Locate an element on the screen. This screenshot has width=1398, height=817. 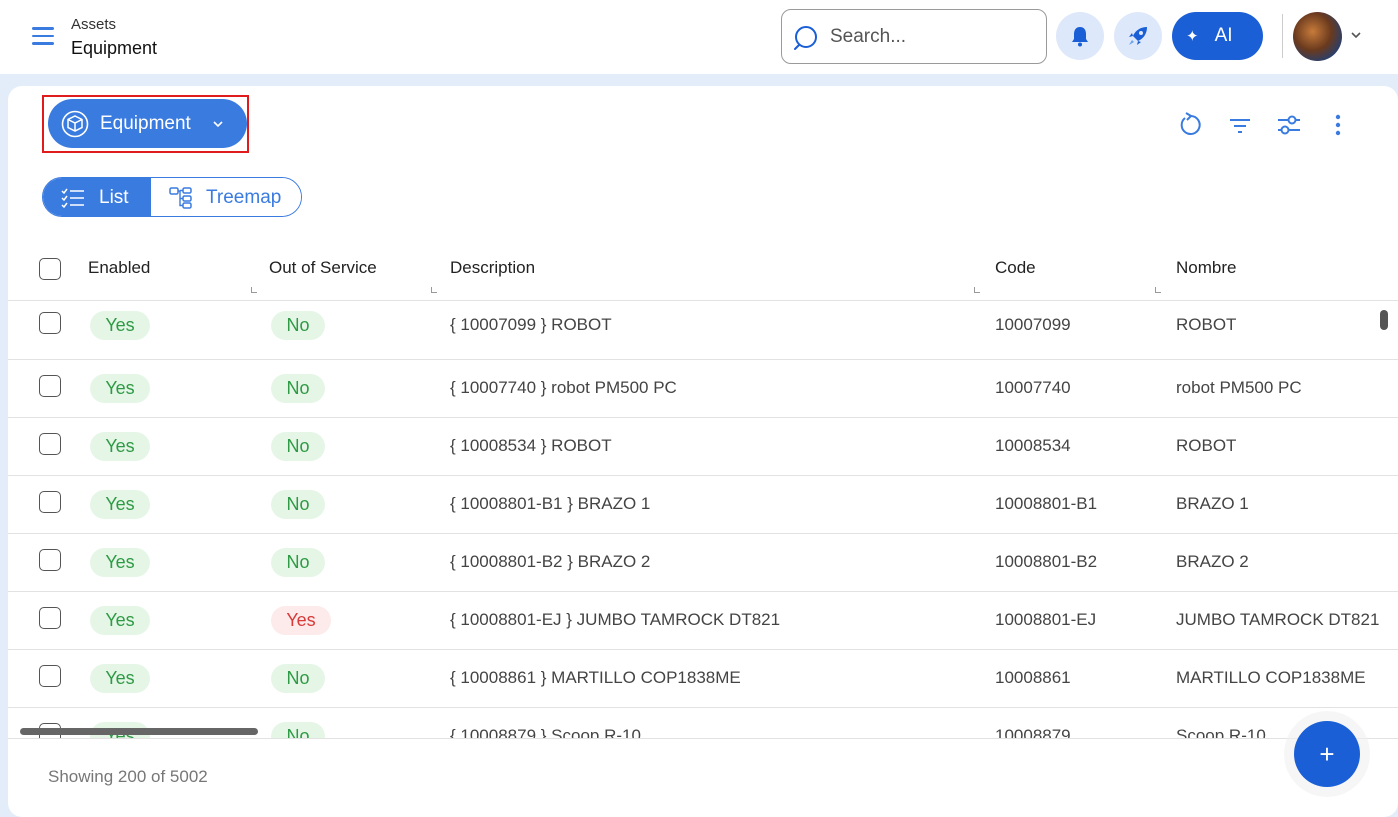
search-input is located at coordinates (930, 37).